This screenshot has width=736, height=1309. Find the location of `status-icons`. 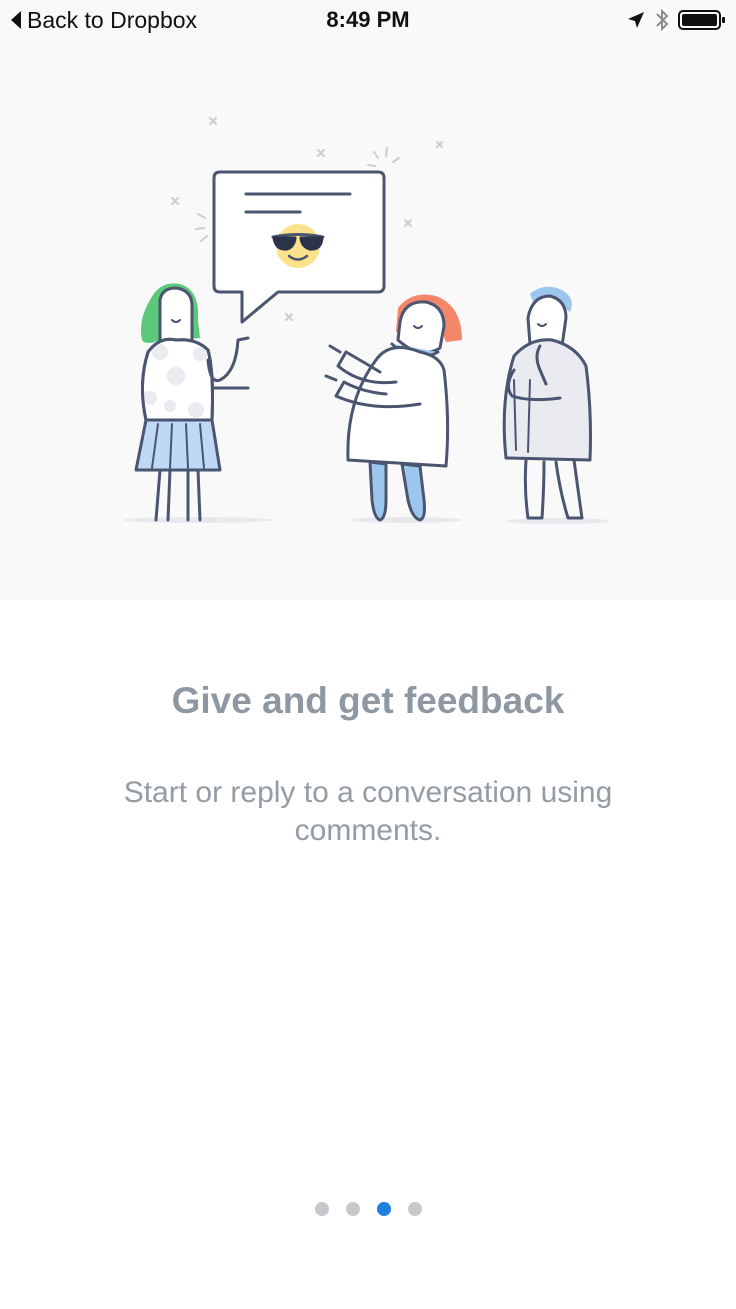

status-icons is located at coordinates (676, 20).